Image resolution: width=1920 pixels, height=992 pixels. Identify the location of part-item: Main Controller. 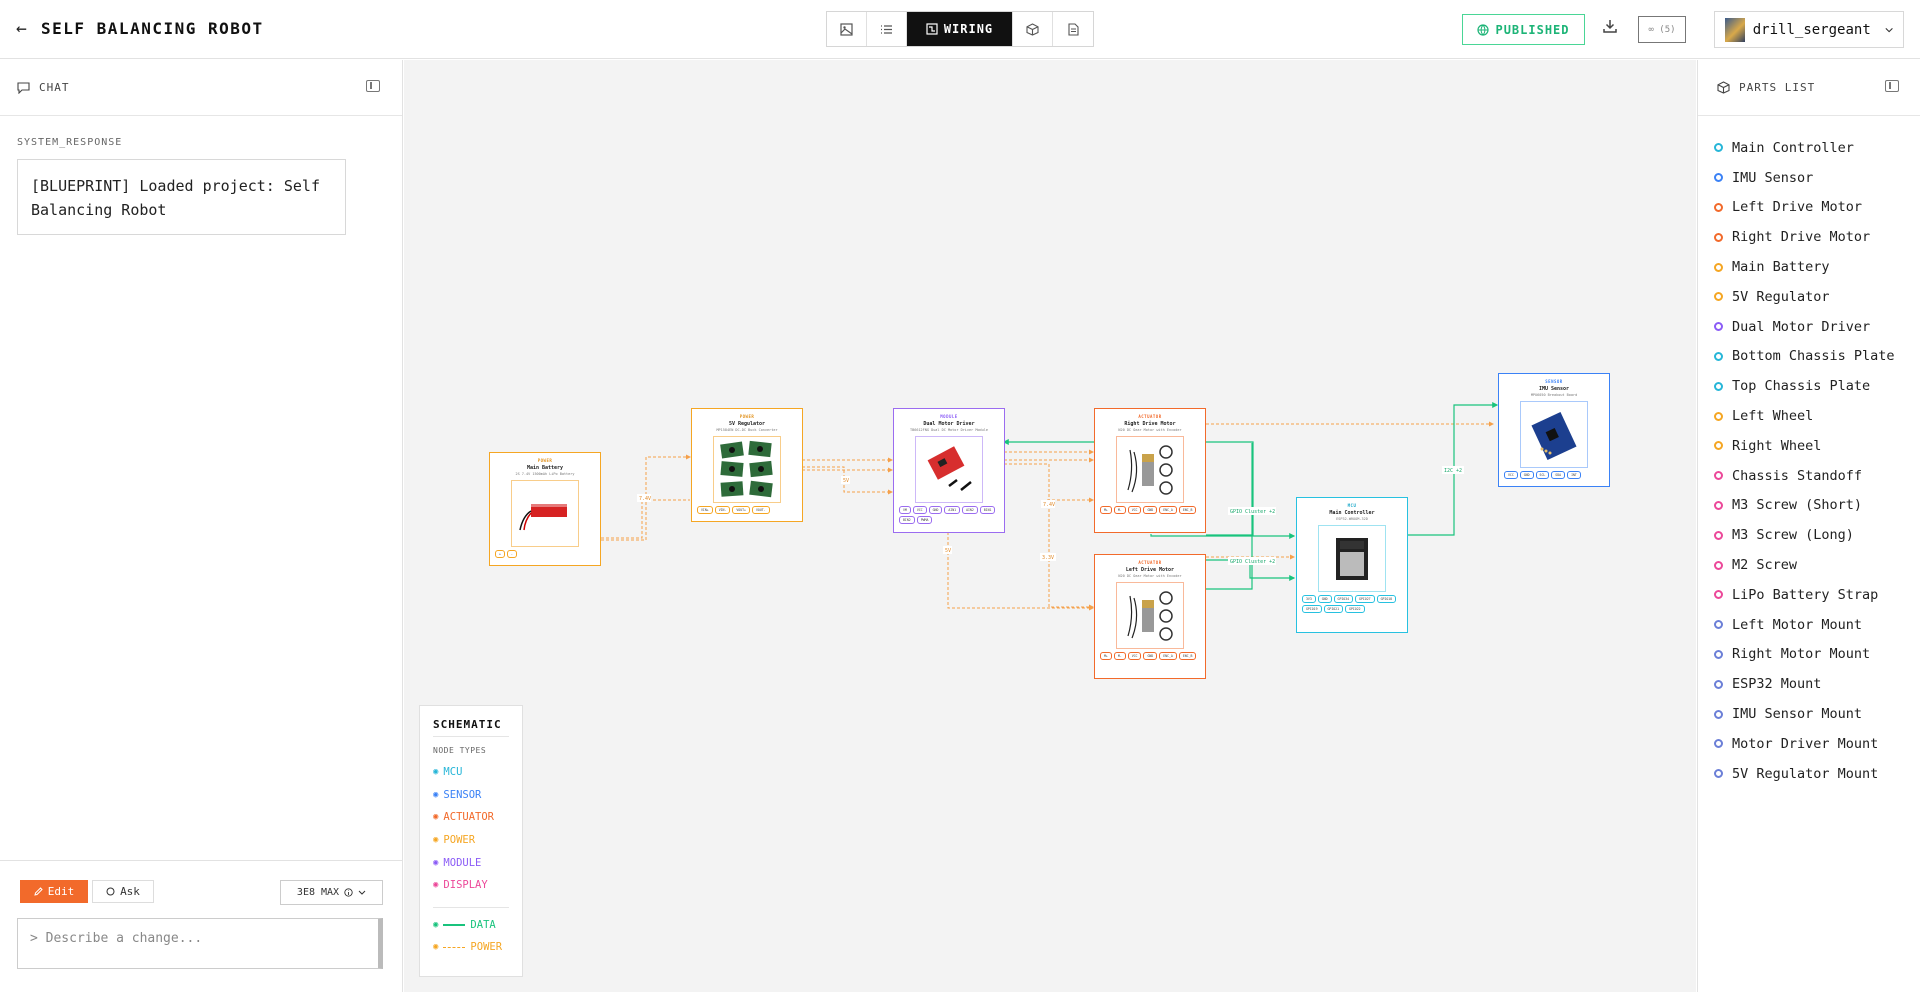
(1809, 148).